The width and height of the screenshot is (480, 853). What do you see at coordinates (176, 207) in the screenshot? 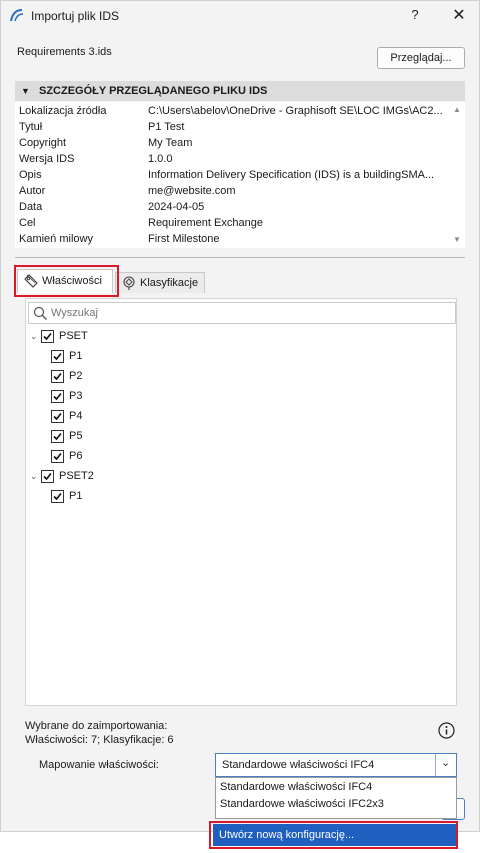
I see `detail-value: 2024-04-05` at bounding box center [176, 207].